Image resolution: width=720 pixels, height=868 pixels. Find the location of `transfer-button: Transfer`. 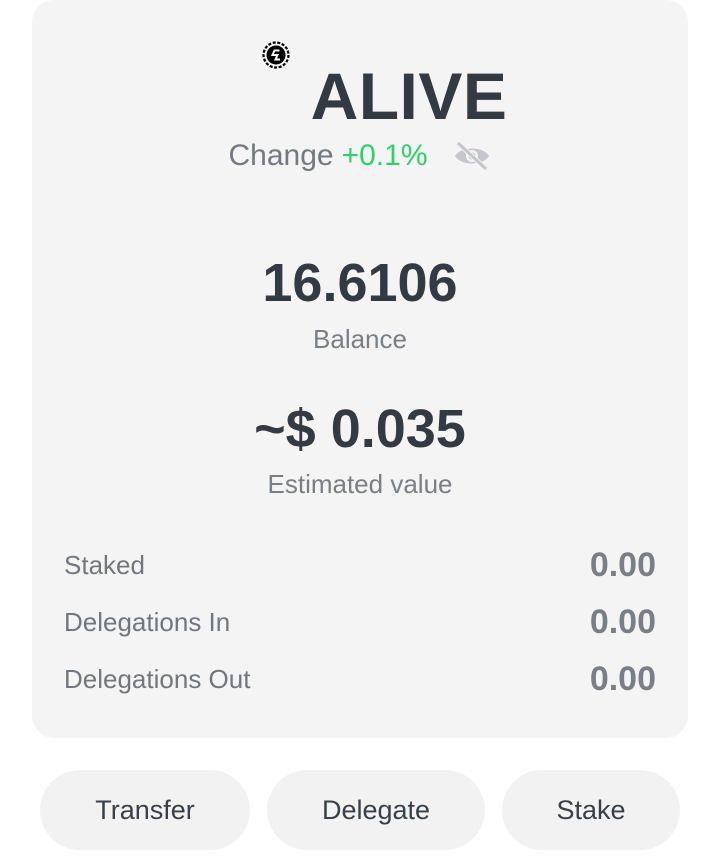

transfer-button: Transfer is located at coordinates (145, 810).